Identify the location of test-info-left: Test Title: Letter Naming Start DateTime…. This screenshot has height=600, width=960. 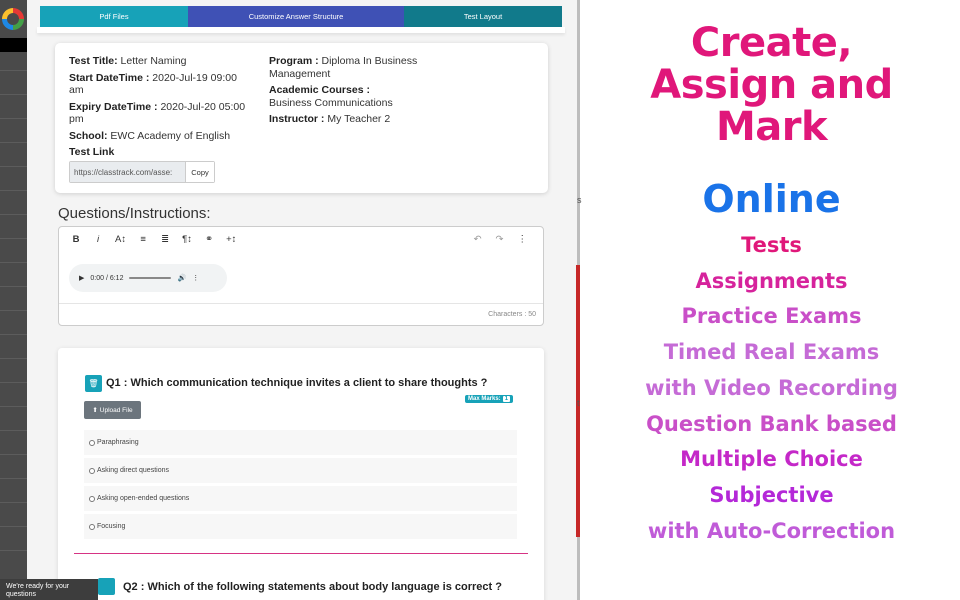
(160, 109).